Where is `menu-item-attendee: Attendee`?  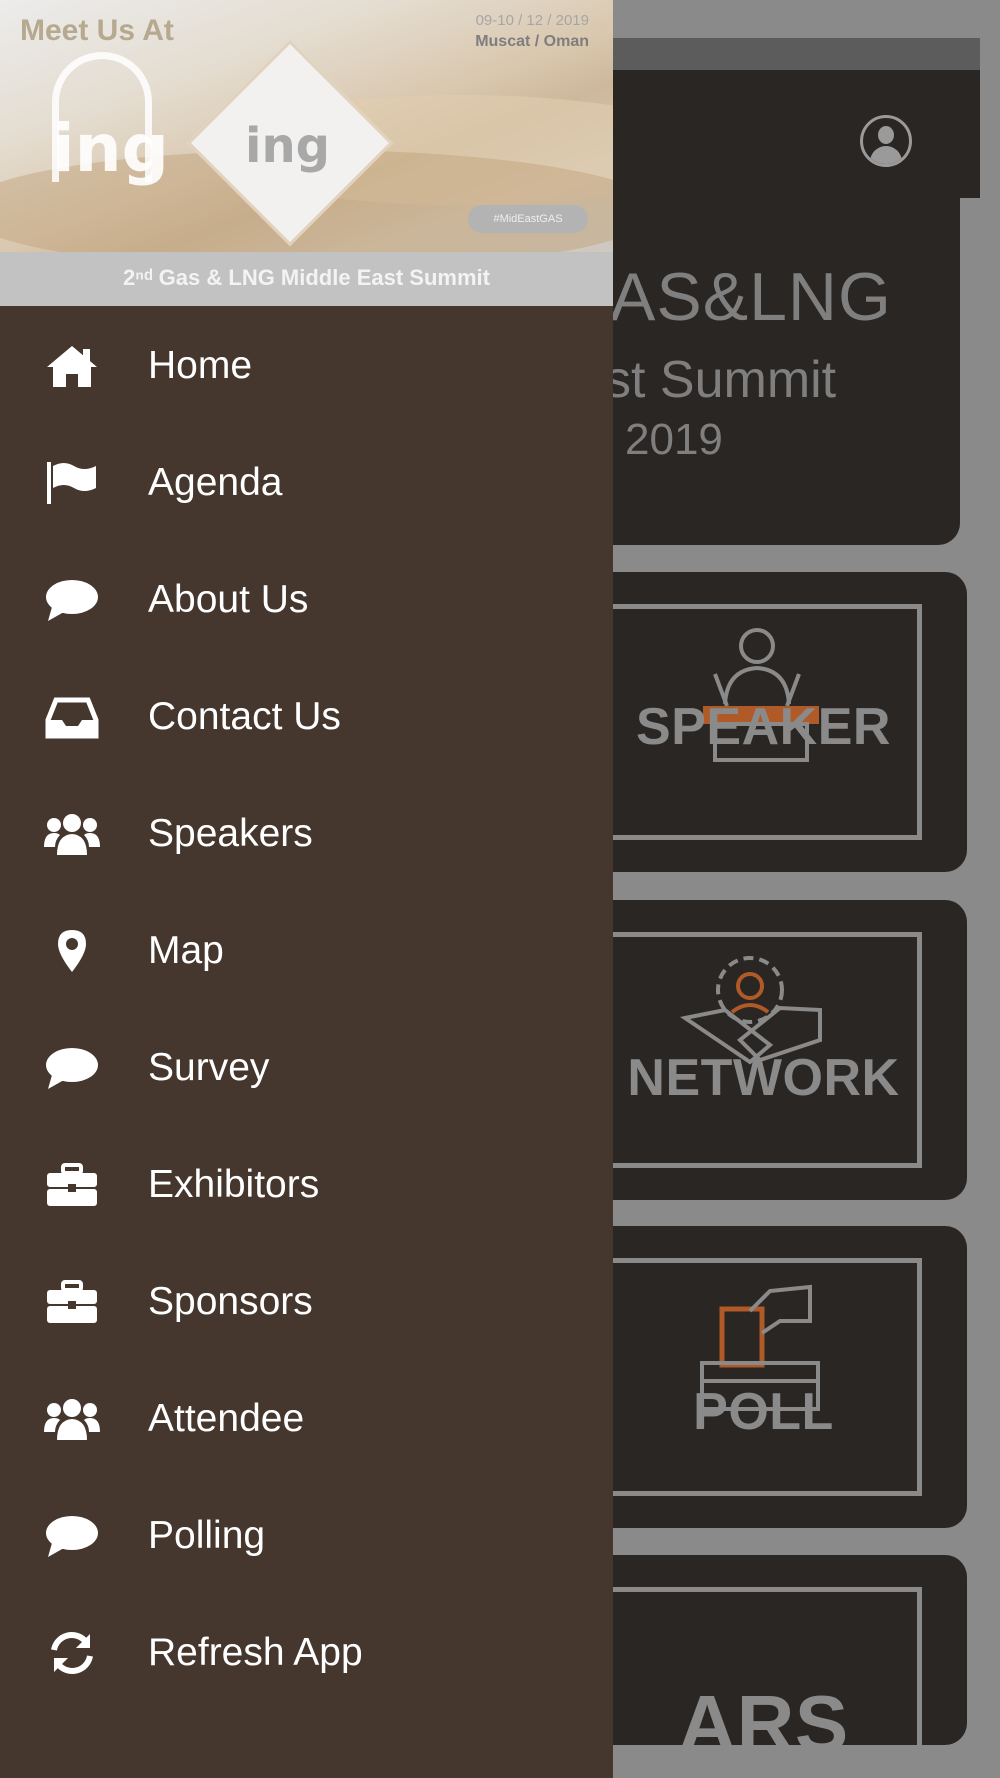 menu-item-attendee: Attendee is located at coordinates (306, 1418).